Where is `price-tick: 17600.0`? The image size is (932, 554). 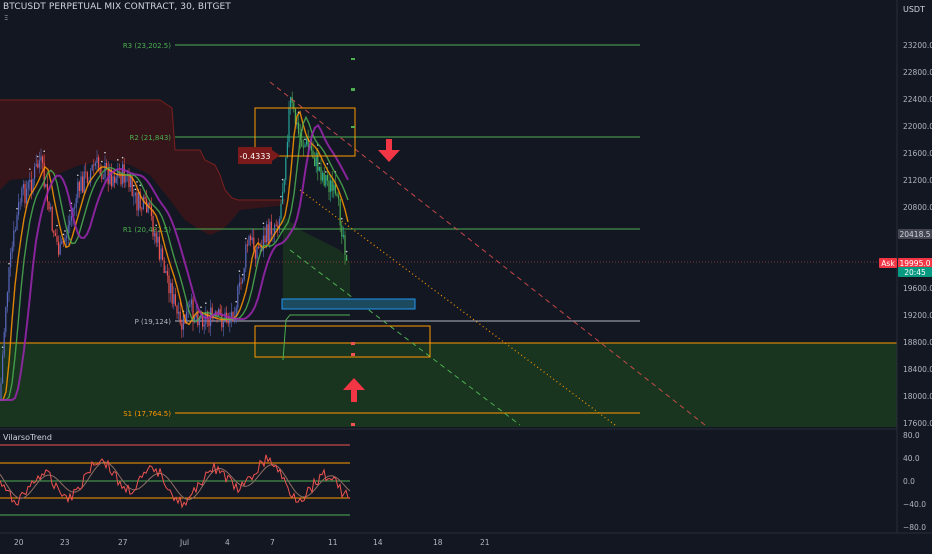
price-tick: 17600.0 is located at coordinates (917, 423).